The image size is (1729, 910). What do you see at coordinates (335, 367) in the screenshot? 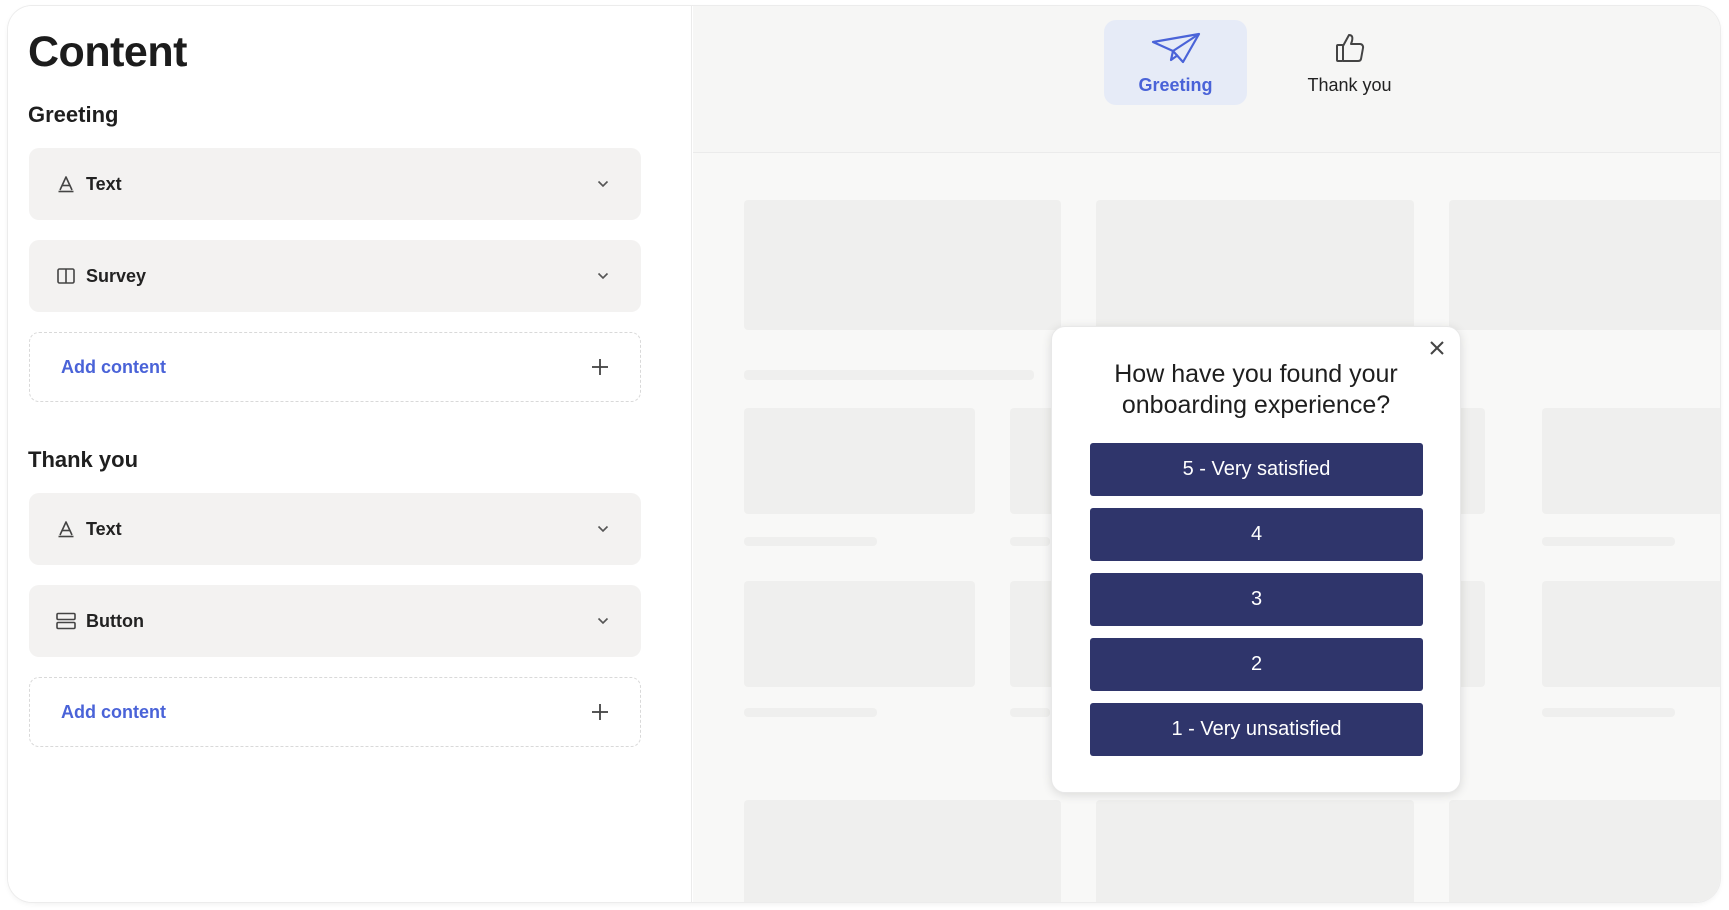
I see `add-content-button-greeting: Add content` at bounding box center [335, 367].